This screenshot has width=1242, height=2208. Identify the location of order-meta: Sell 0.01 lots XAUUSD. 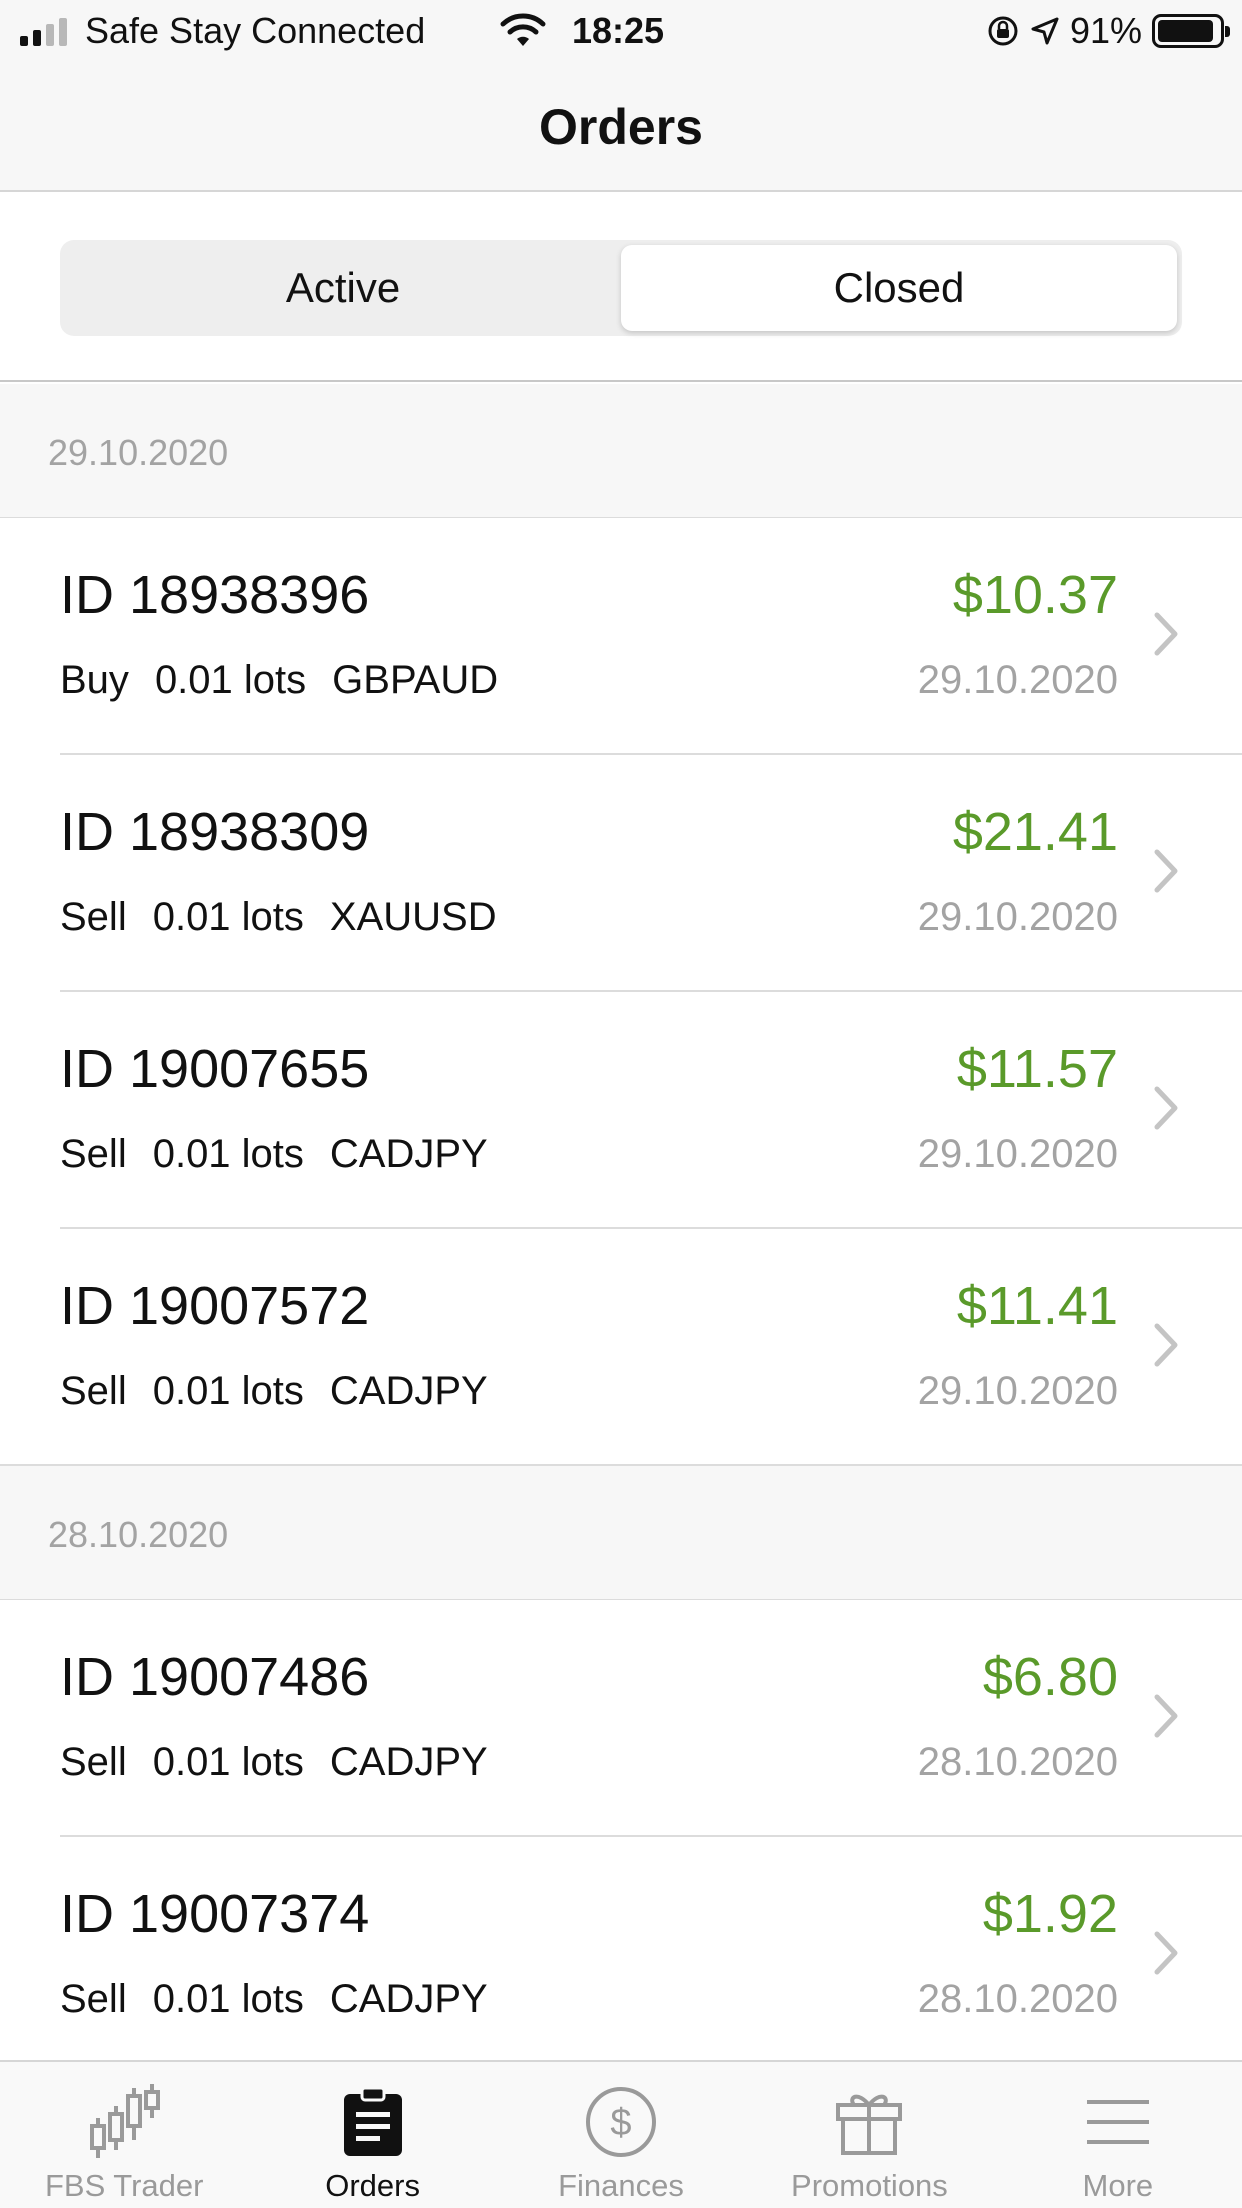
(278, 917).